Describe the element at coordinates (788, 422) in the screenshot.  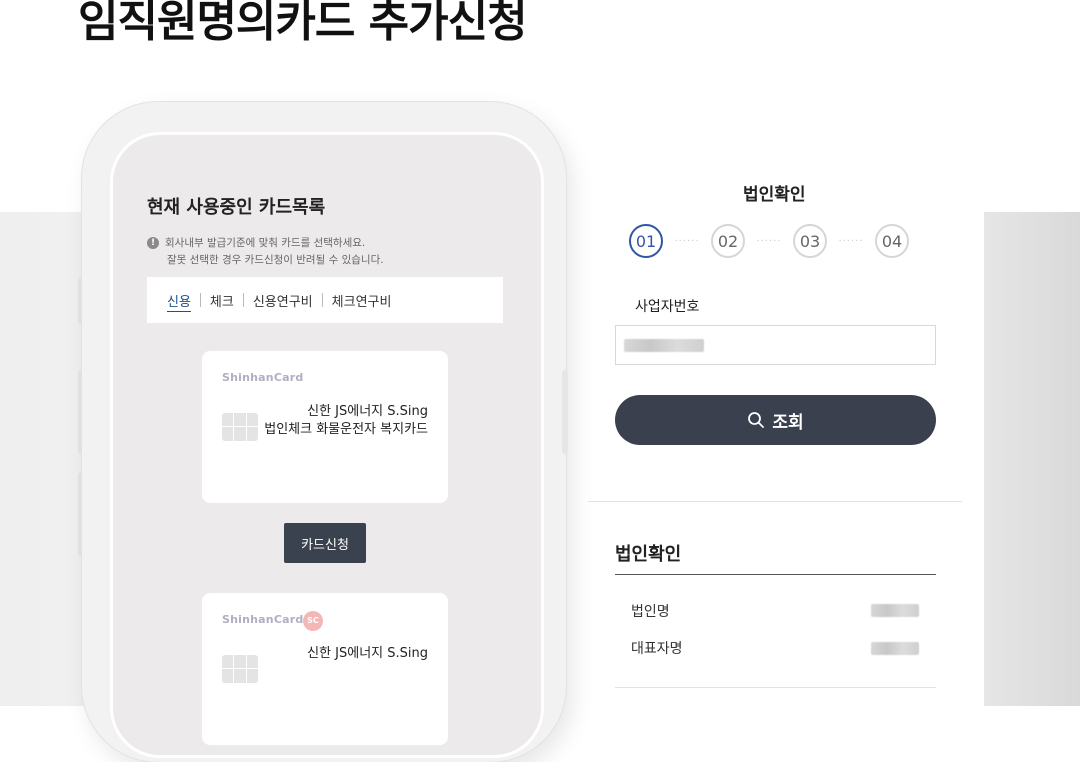
I see `search-button-label: 조회` at that location.